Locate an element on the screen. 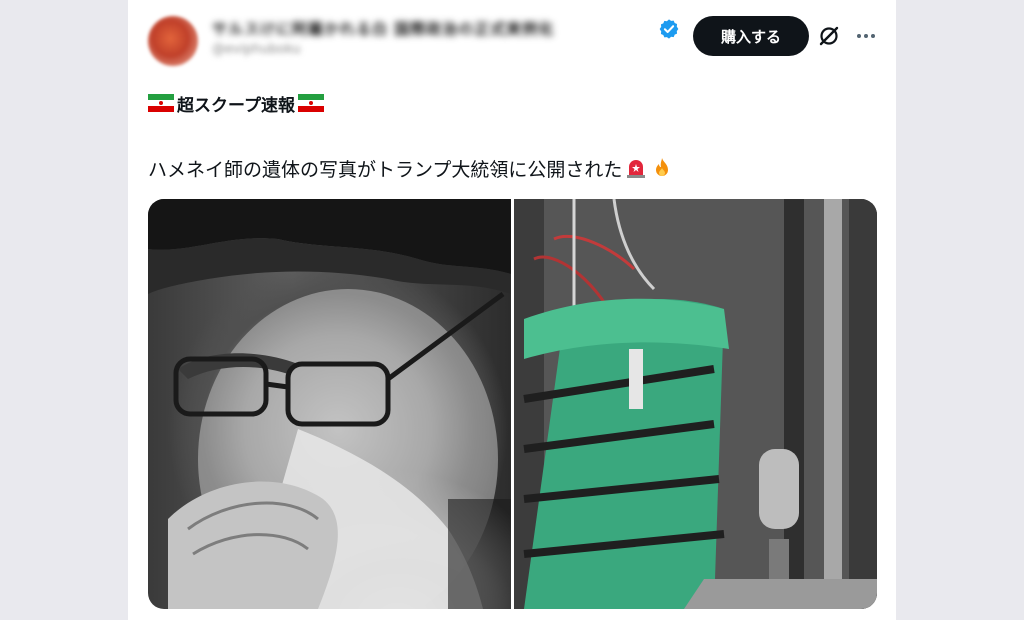  fire-emoji is located at coordinates (662, 167).